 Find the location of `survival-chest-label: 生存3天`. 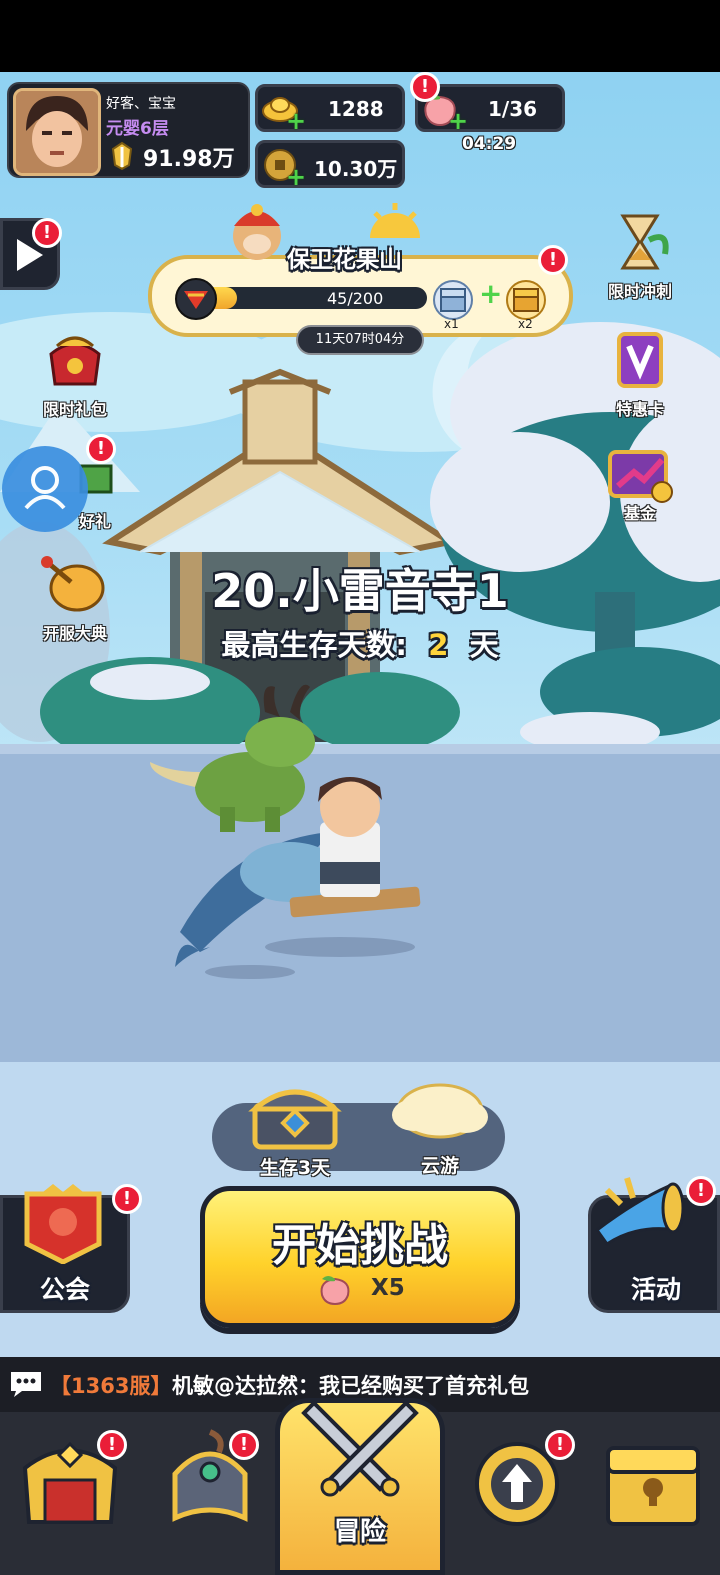

survival-chest-label: 生存3天 is located at coordinates (295, 1168).